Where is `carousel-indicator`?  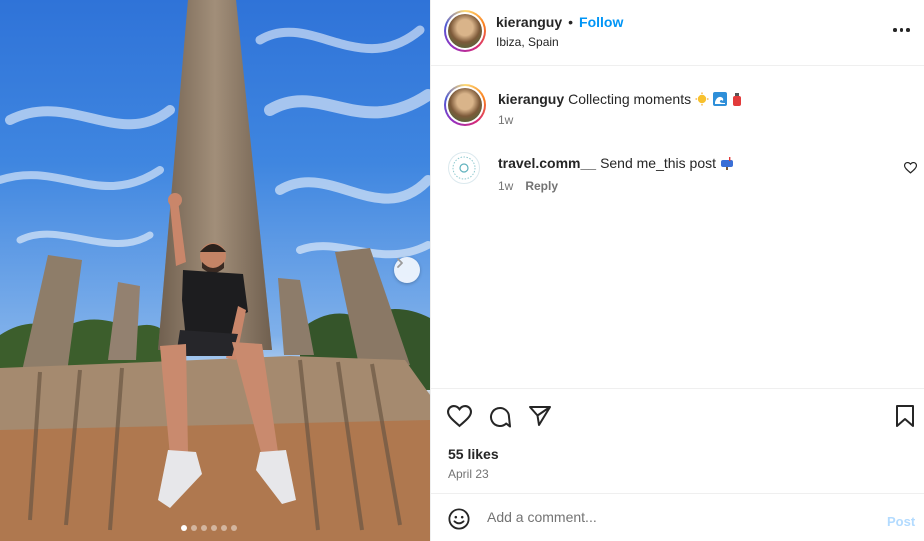
carousel-indicator is located at coordinates (209, 528).